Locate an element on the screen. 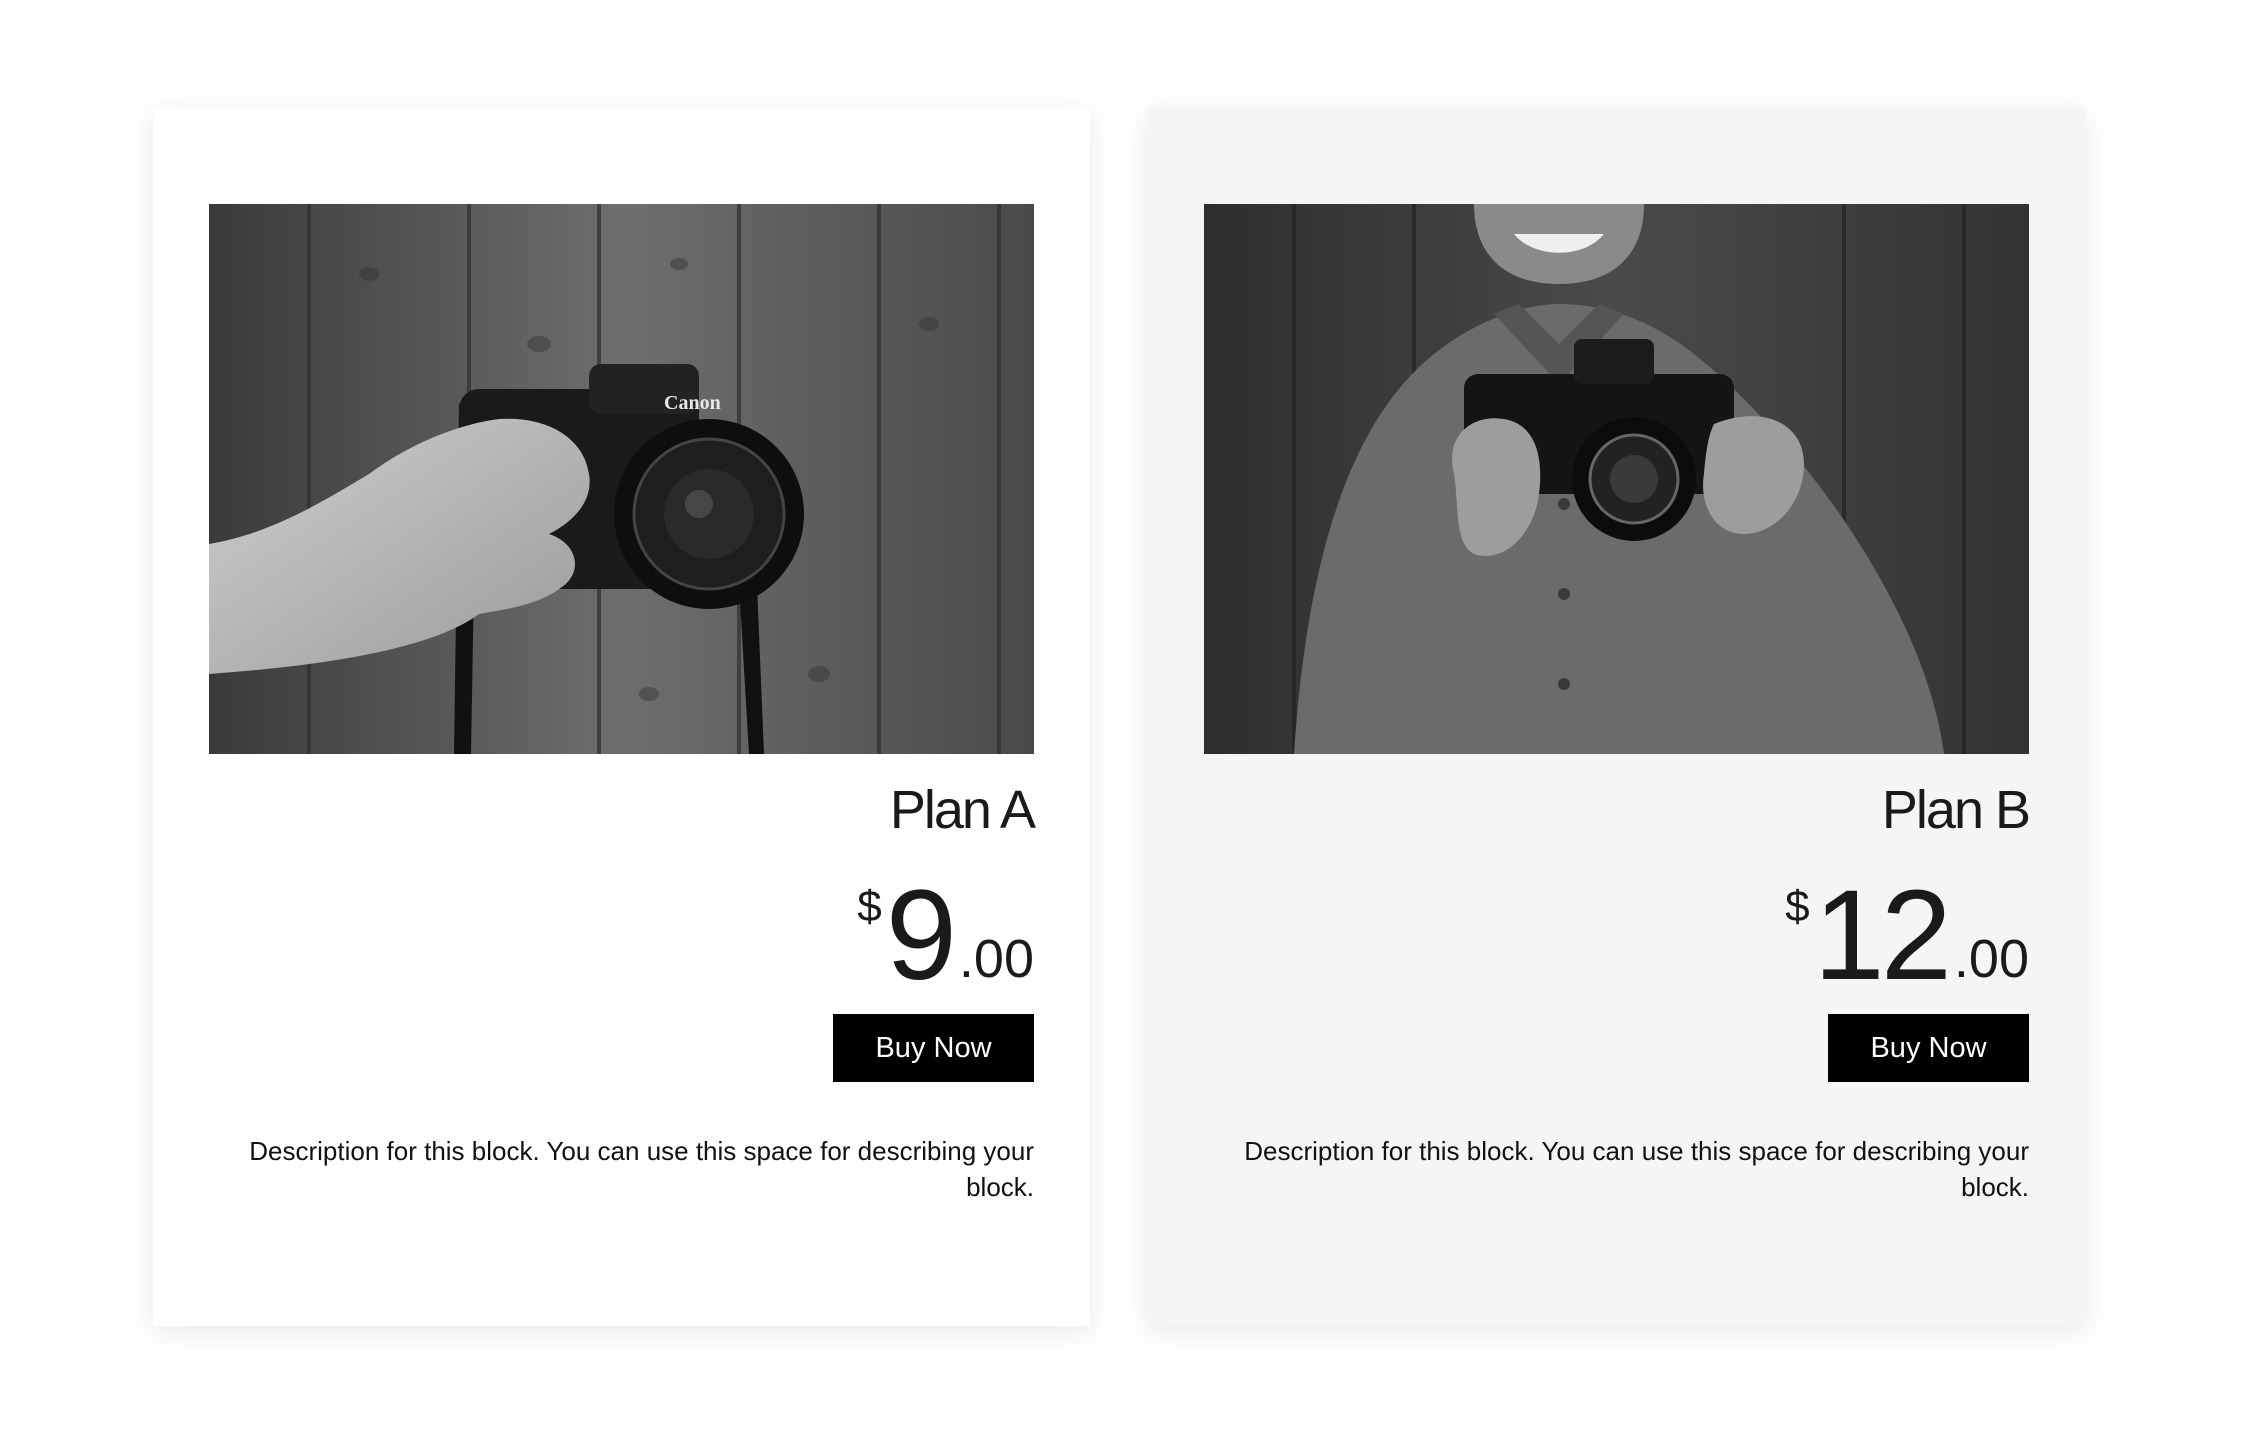 The height and width of the screenshot is (1430, 2244). camera-brand-label: Canon is located at coordinates (692, 403).